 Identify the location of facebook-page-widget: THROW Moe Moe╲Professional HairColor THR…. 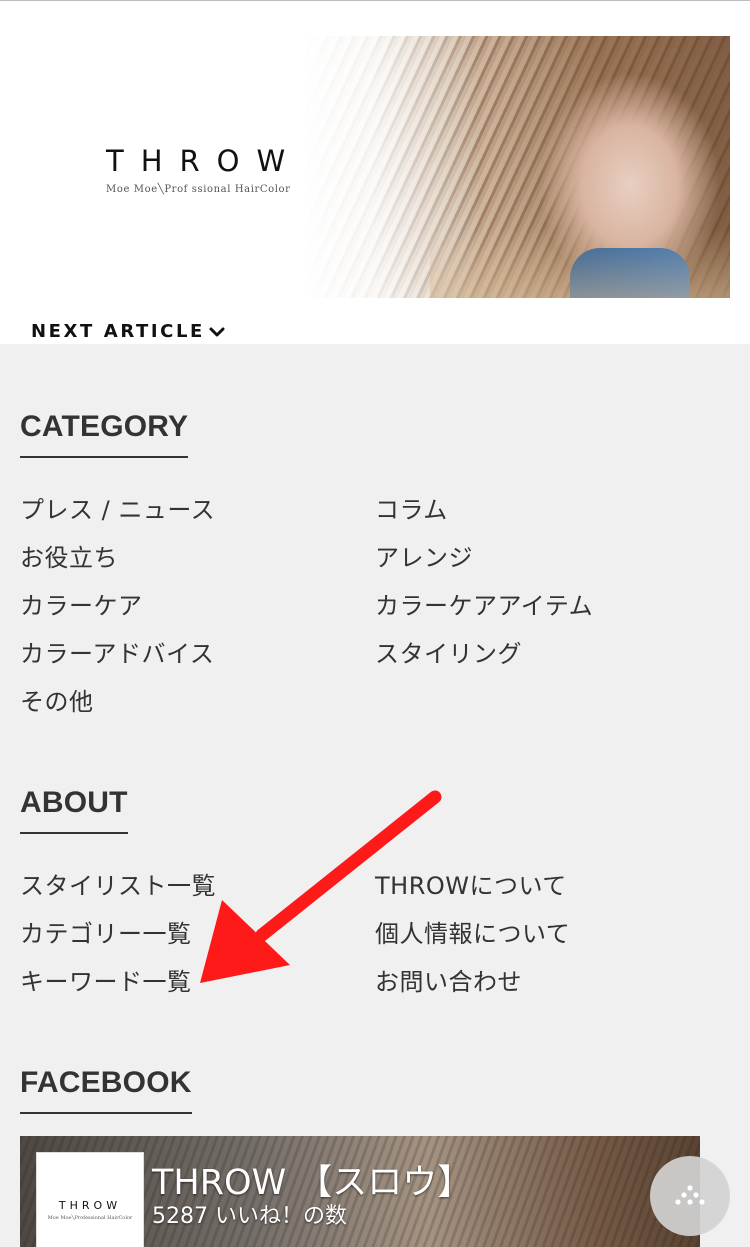
(360, 1191).